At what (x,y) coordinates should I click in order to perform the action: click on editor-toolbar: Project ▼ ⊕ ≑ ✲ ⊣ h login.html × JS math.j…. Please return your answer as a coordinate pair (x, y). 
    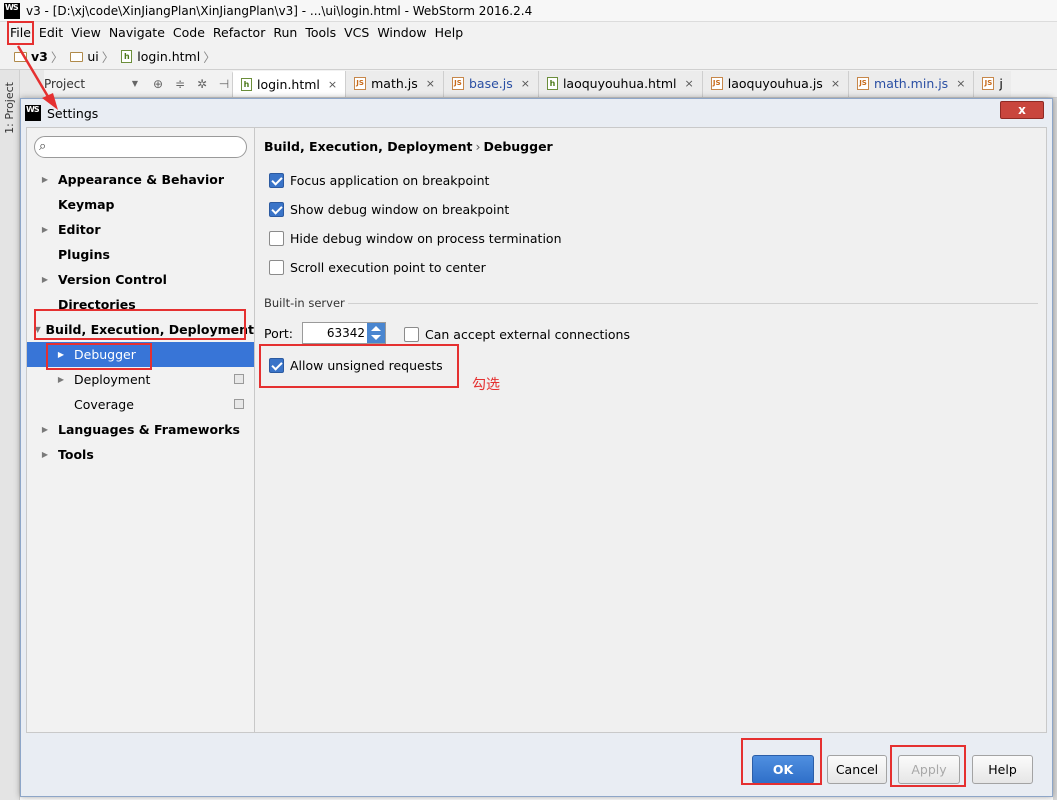
    Looking at the image, I should click on (550, 84).